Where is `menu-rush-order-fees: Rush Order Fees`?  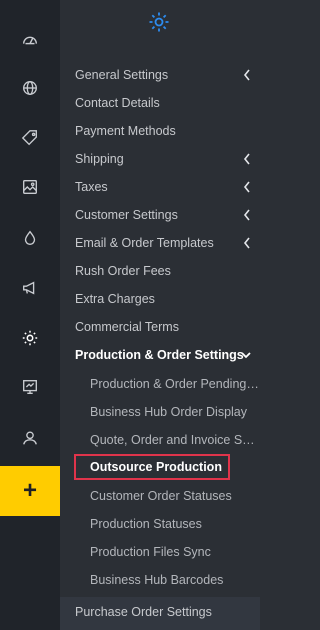
menu-rush-order-fees: Rush Order Fees is located at coordinates (167, 271).